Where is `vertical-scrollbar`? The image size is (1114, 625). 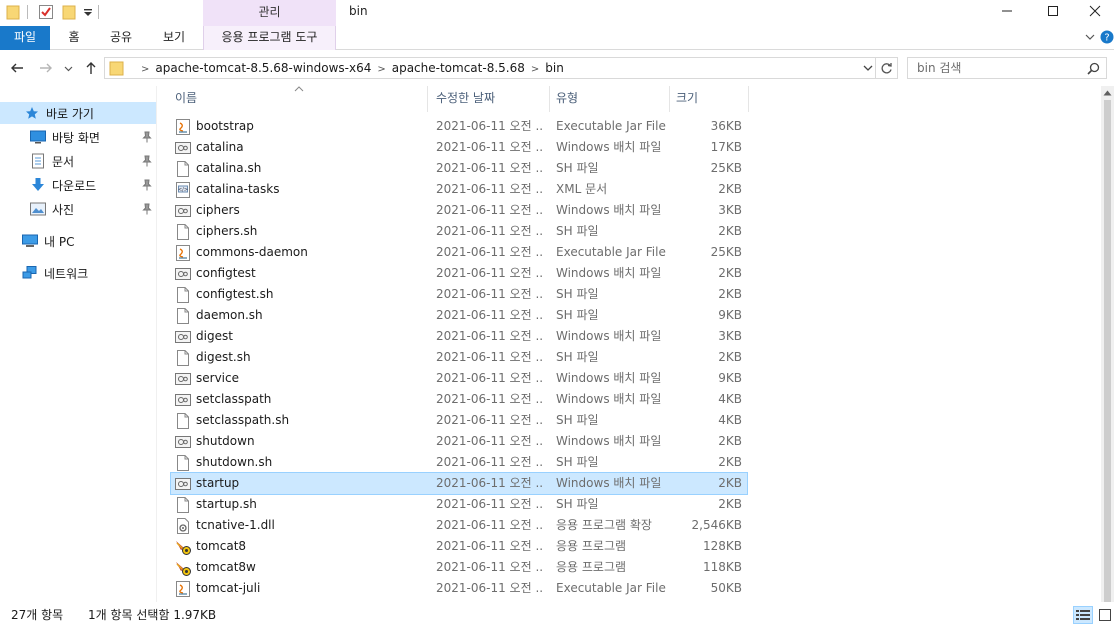
vertical-scrollbar is located at coordinates (1107, 347).